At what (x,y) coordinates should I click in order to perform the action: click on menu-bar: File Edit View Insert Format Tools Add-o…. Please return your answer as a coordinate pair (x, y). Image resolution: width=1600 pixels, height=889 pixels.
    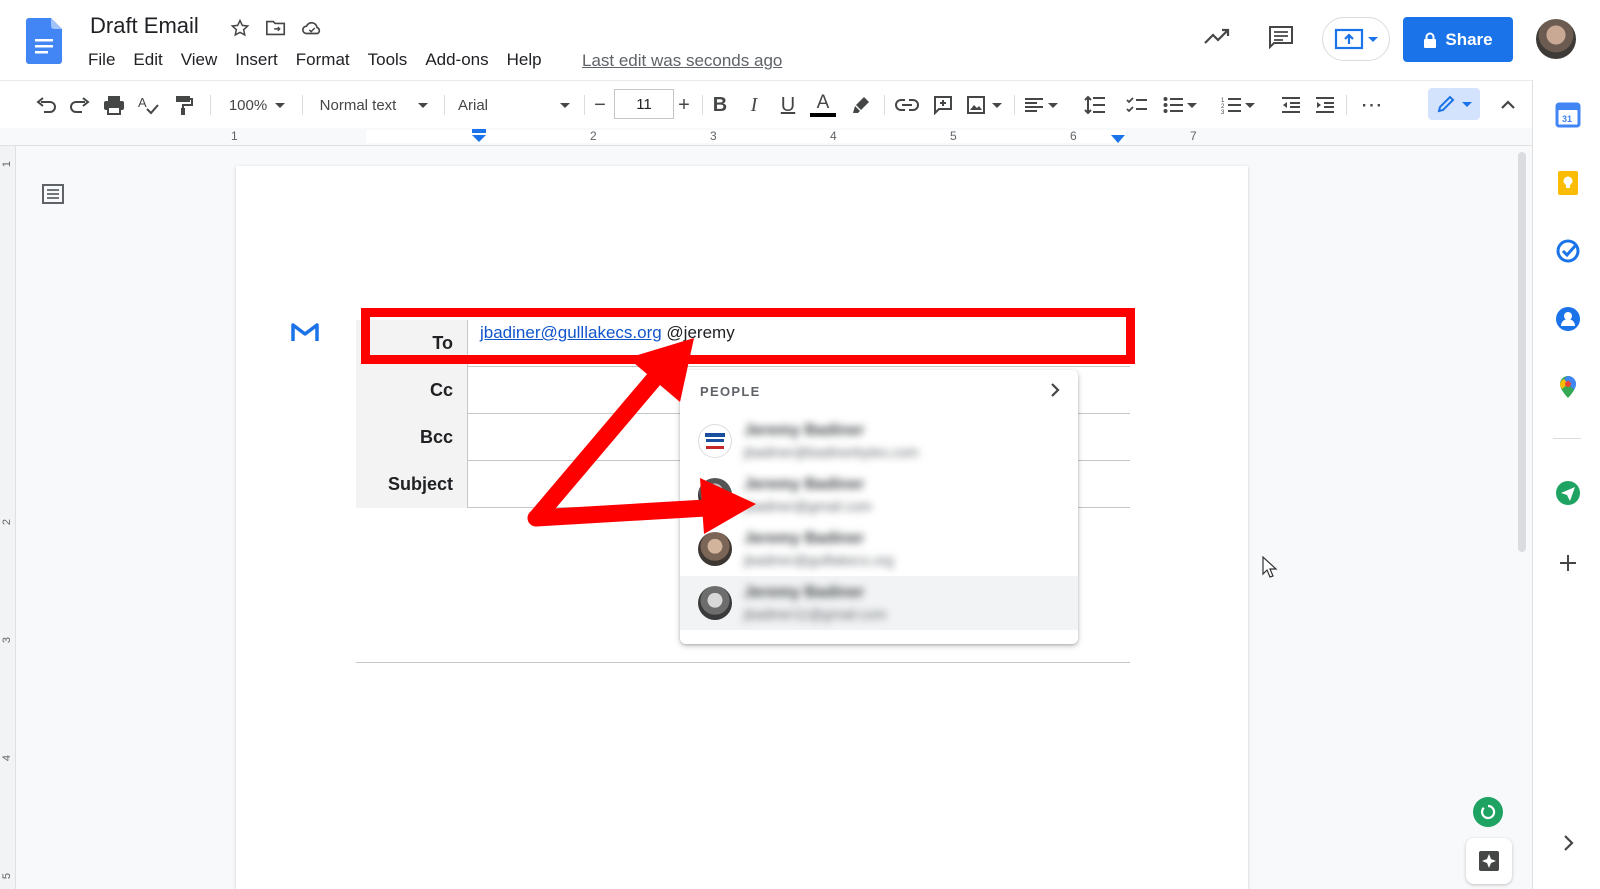
    Looking at the image, I should click on (315, 60).